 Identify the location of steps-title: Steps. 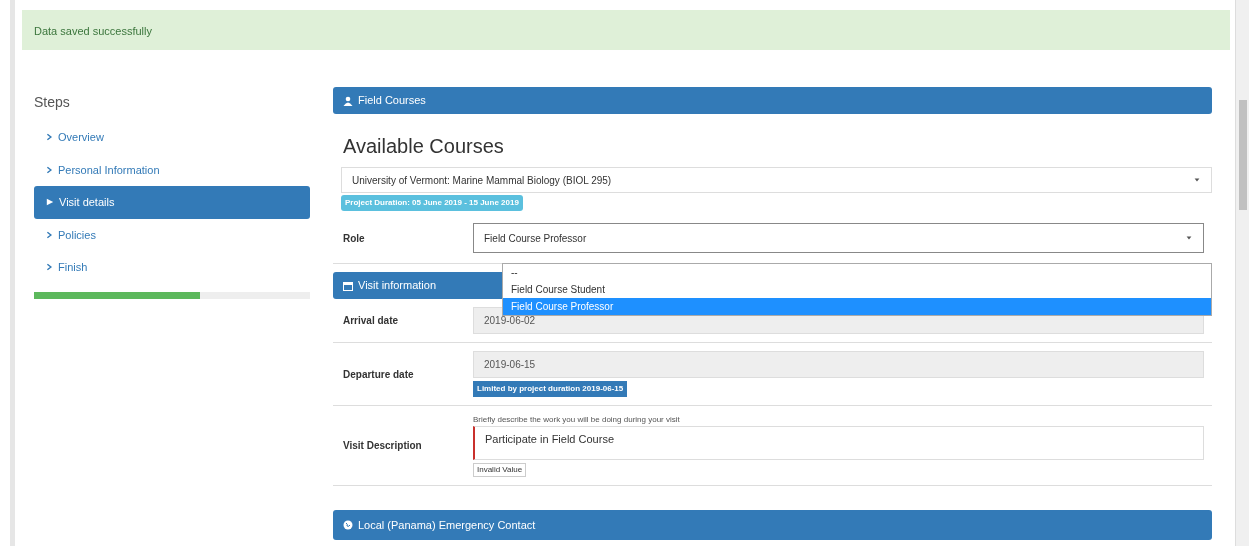
(52, 102).